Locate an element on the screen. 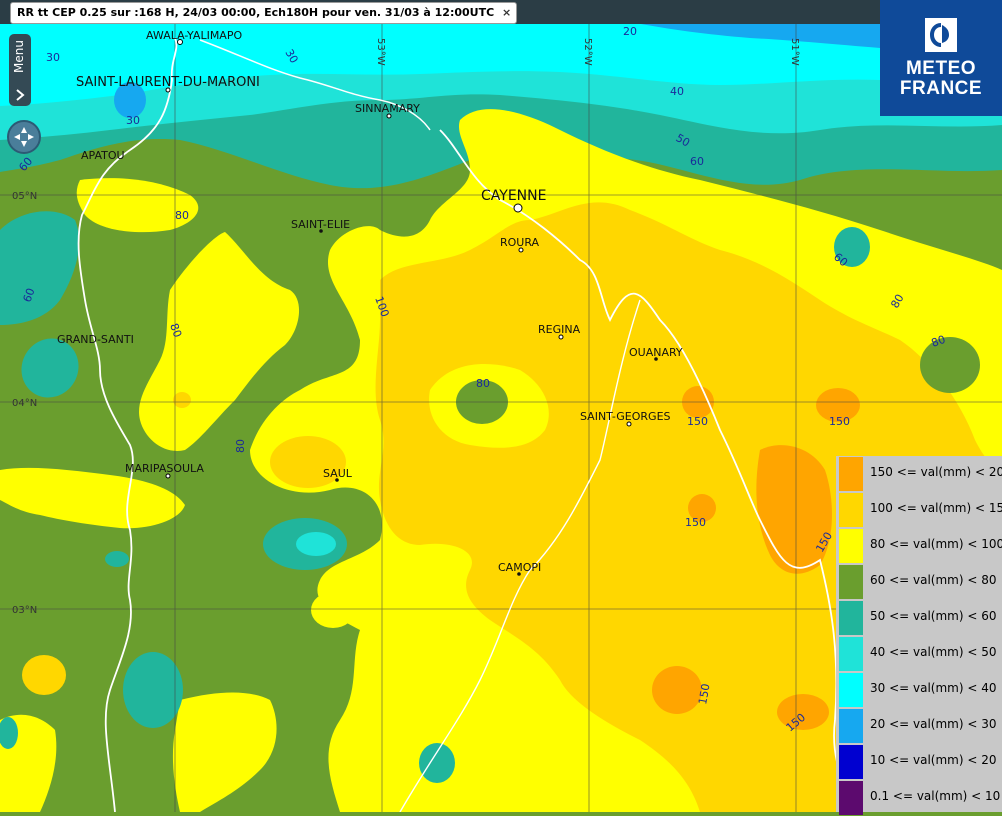  meteo-france-logo: METEO FRANCE is located at coordinates (941, 58).